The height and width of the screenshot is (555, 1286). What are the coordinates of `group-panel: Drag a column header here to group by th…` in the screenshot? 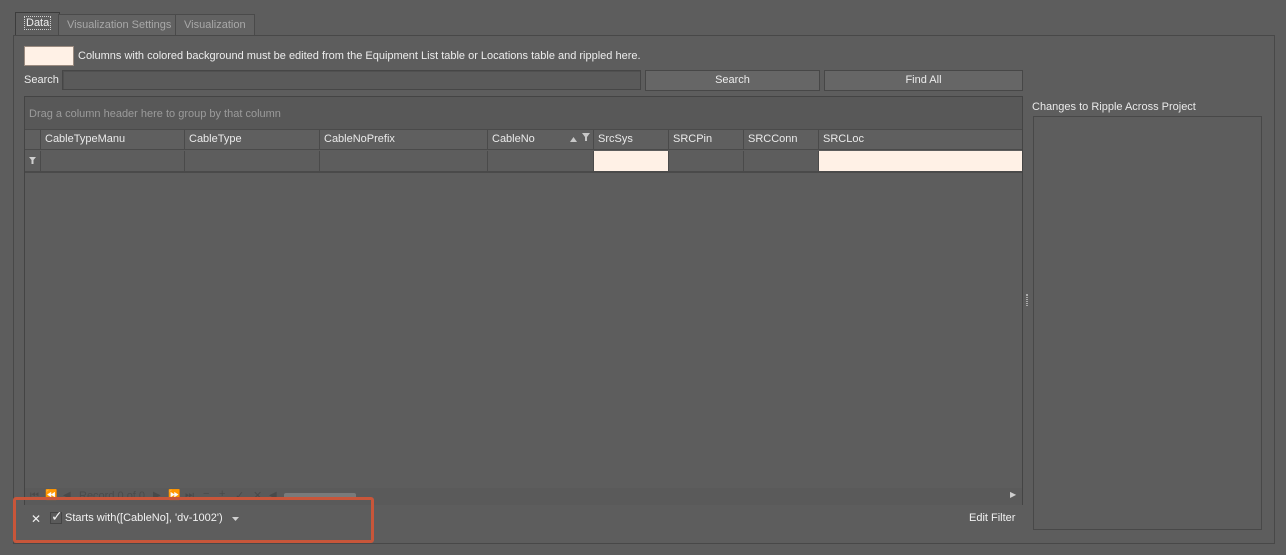 It's located at (523, 113).